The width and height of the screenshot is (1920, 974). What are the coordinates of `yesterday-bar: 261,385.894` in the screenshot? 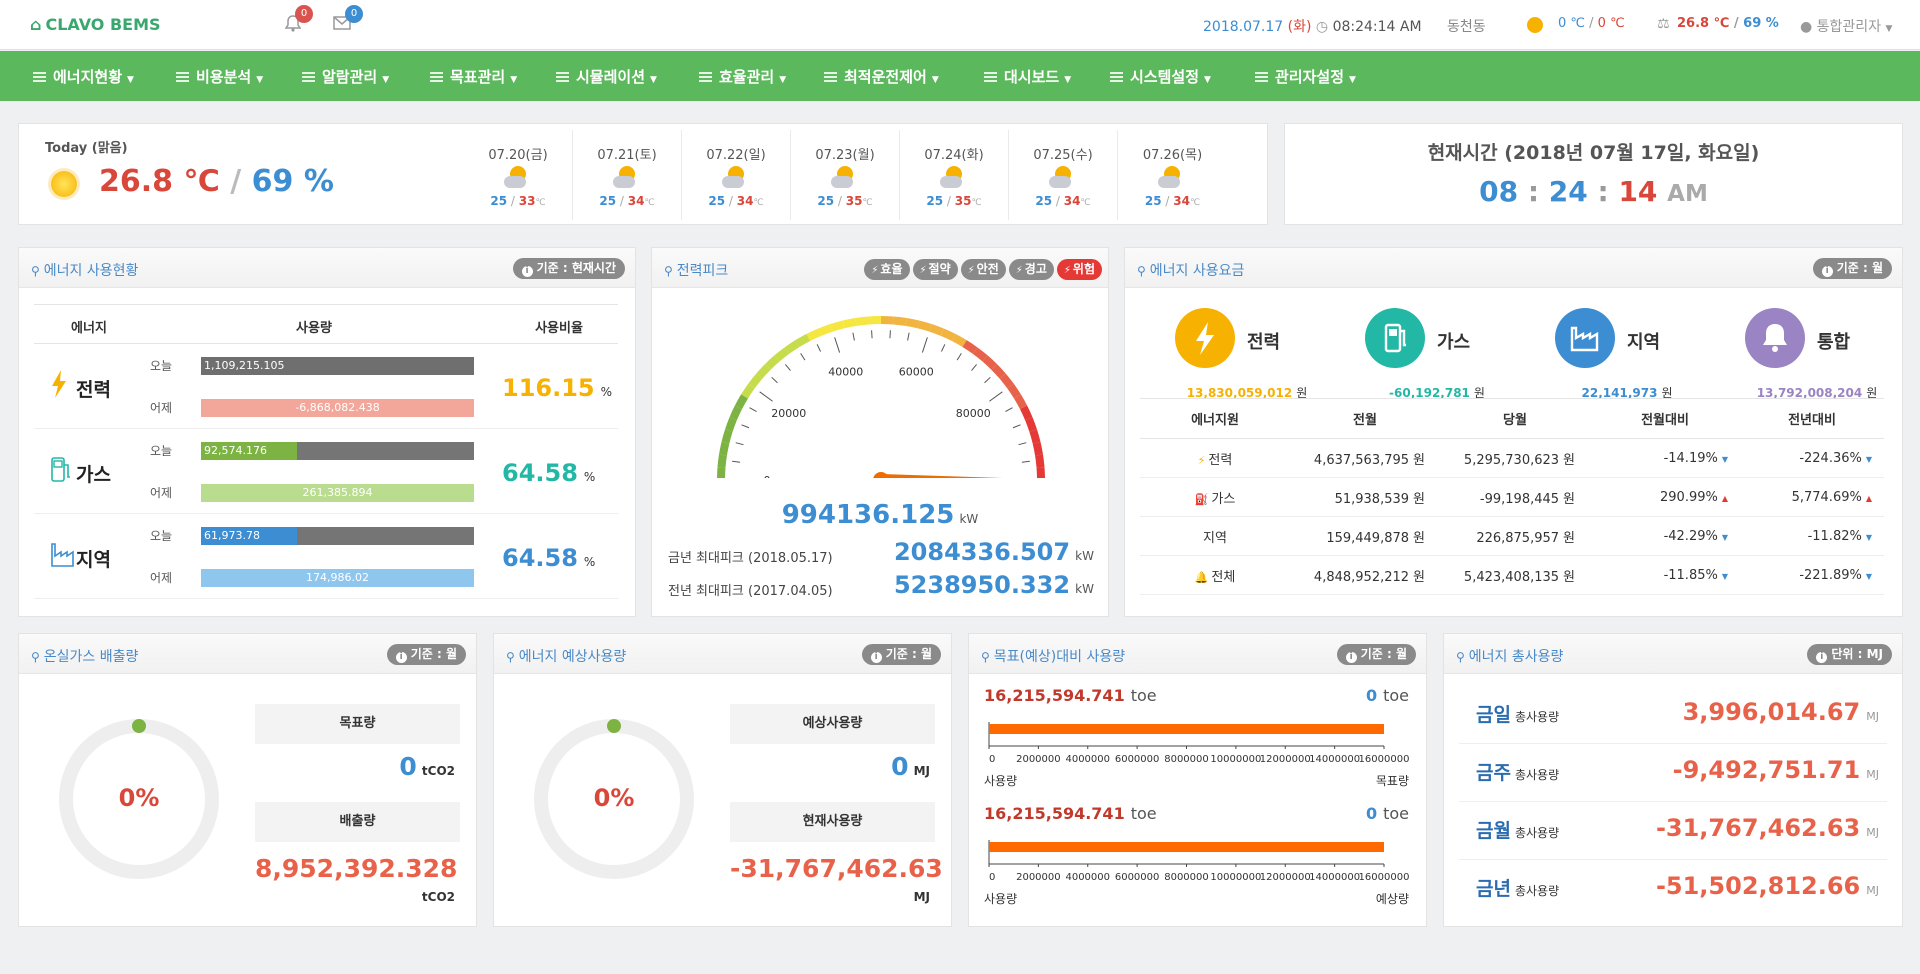 It's located at (337, 493).